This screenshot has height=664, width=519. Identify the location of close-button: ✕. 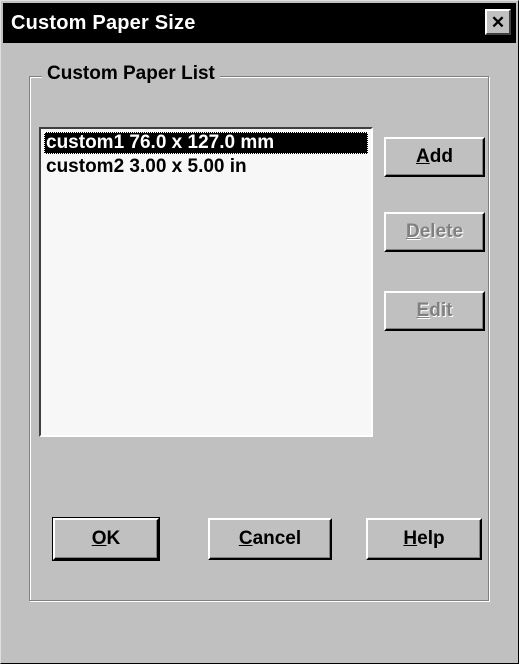
(498, 22).